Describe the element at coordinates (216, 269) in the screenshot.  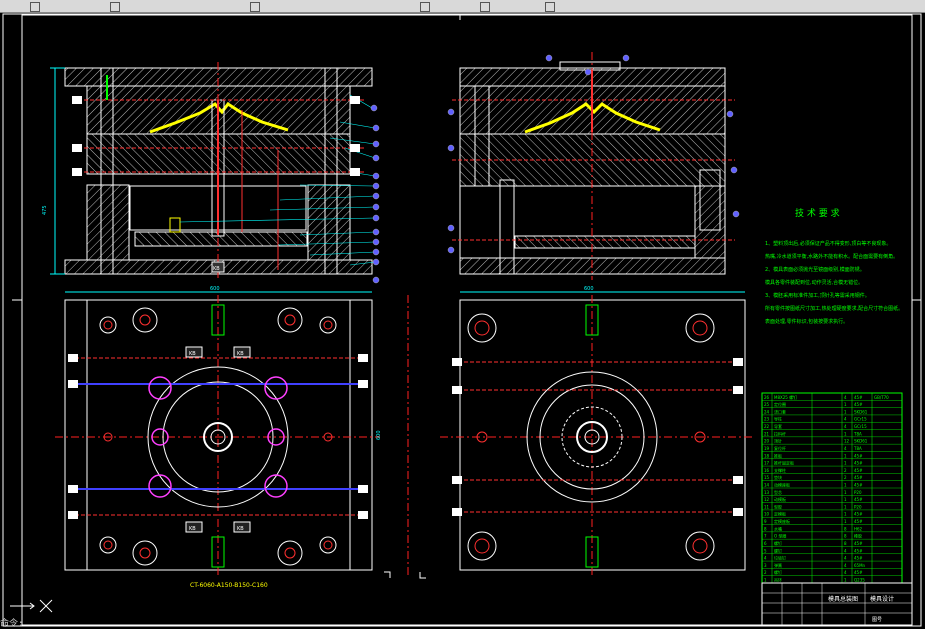
I see `kb-label-section: KB` at that location.